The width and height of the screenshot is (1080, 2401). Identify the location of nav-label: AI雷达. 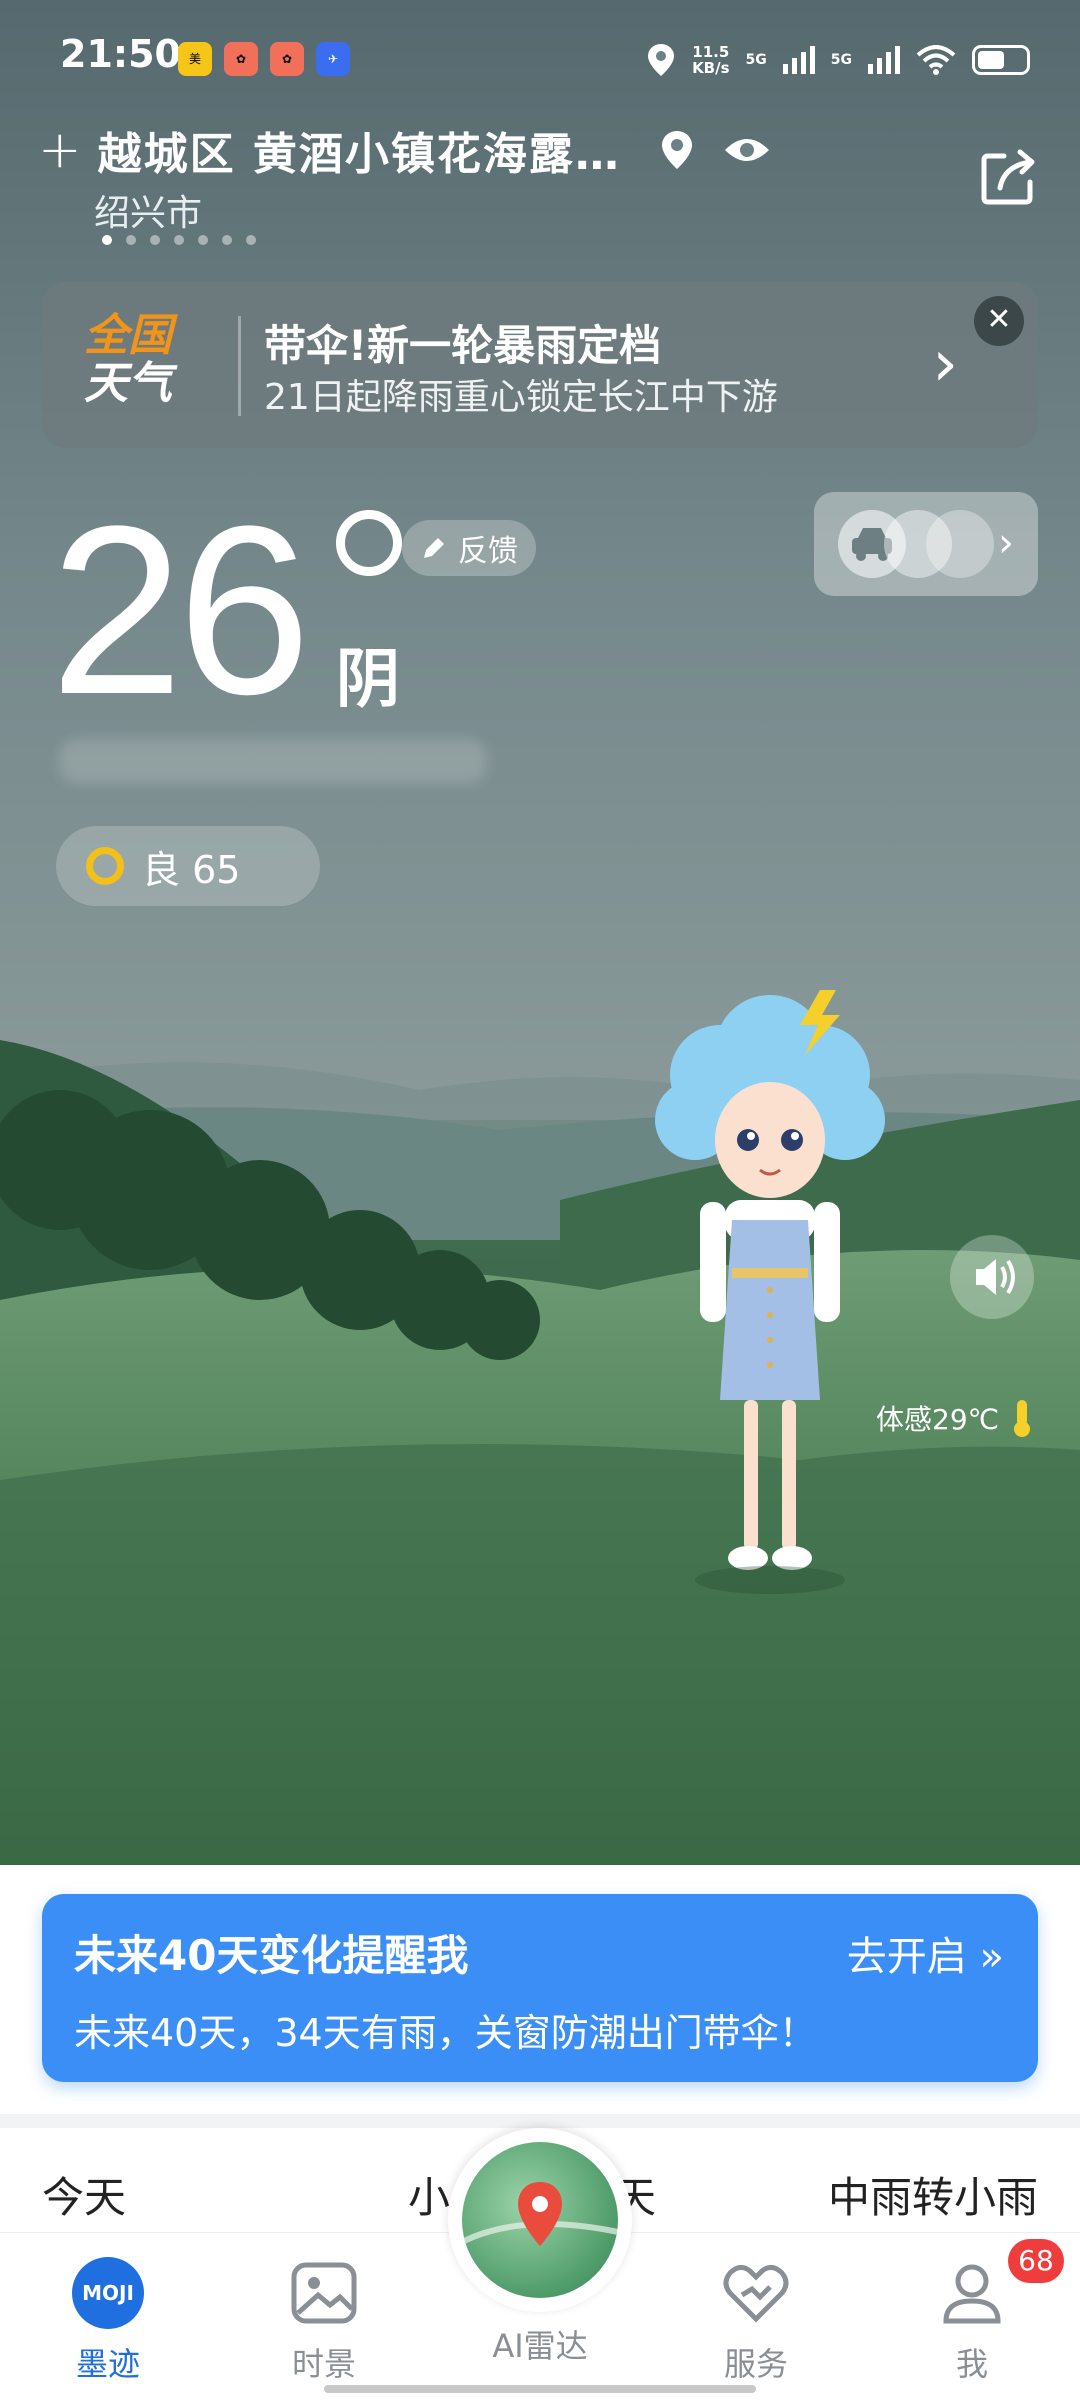
(540, 2346).